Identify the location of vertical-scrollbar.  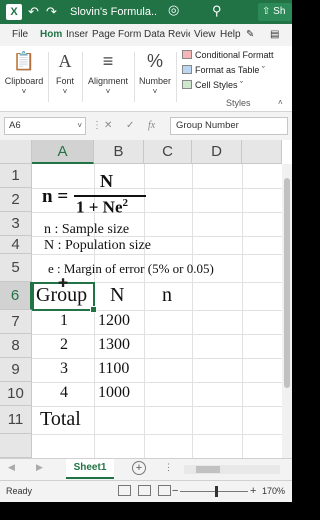
(287, 311).